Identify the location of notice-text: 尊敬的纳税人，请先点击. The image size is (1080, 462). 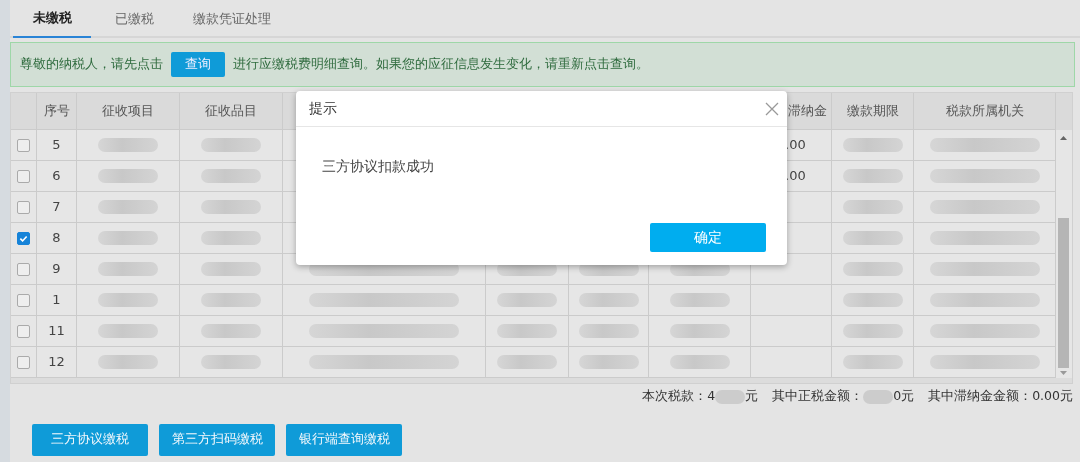
(91, 64).